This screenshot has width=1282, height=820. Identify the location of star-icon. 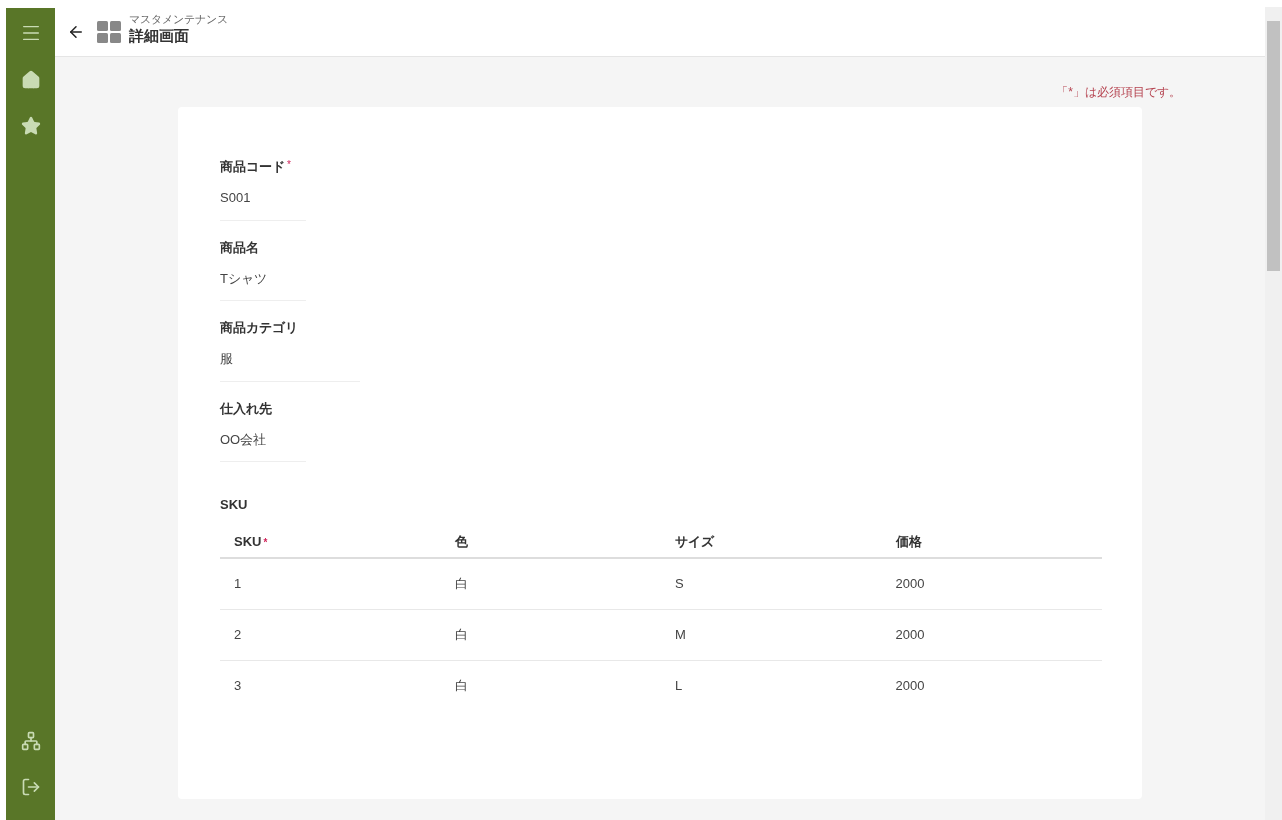
(30, 126).